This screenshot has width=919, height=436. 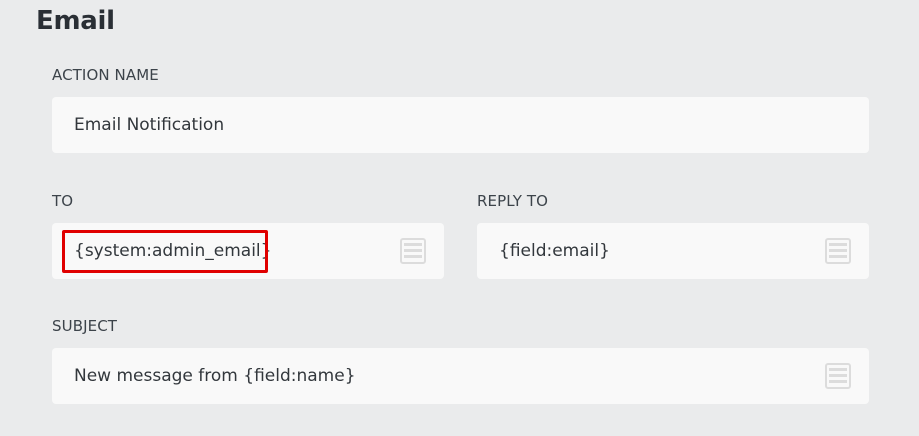 I want to click on to-label: TO, so click(x=63, y=201).